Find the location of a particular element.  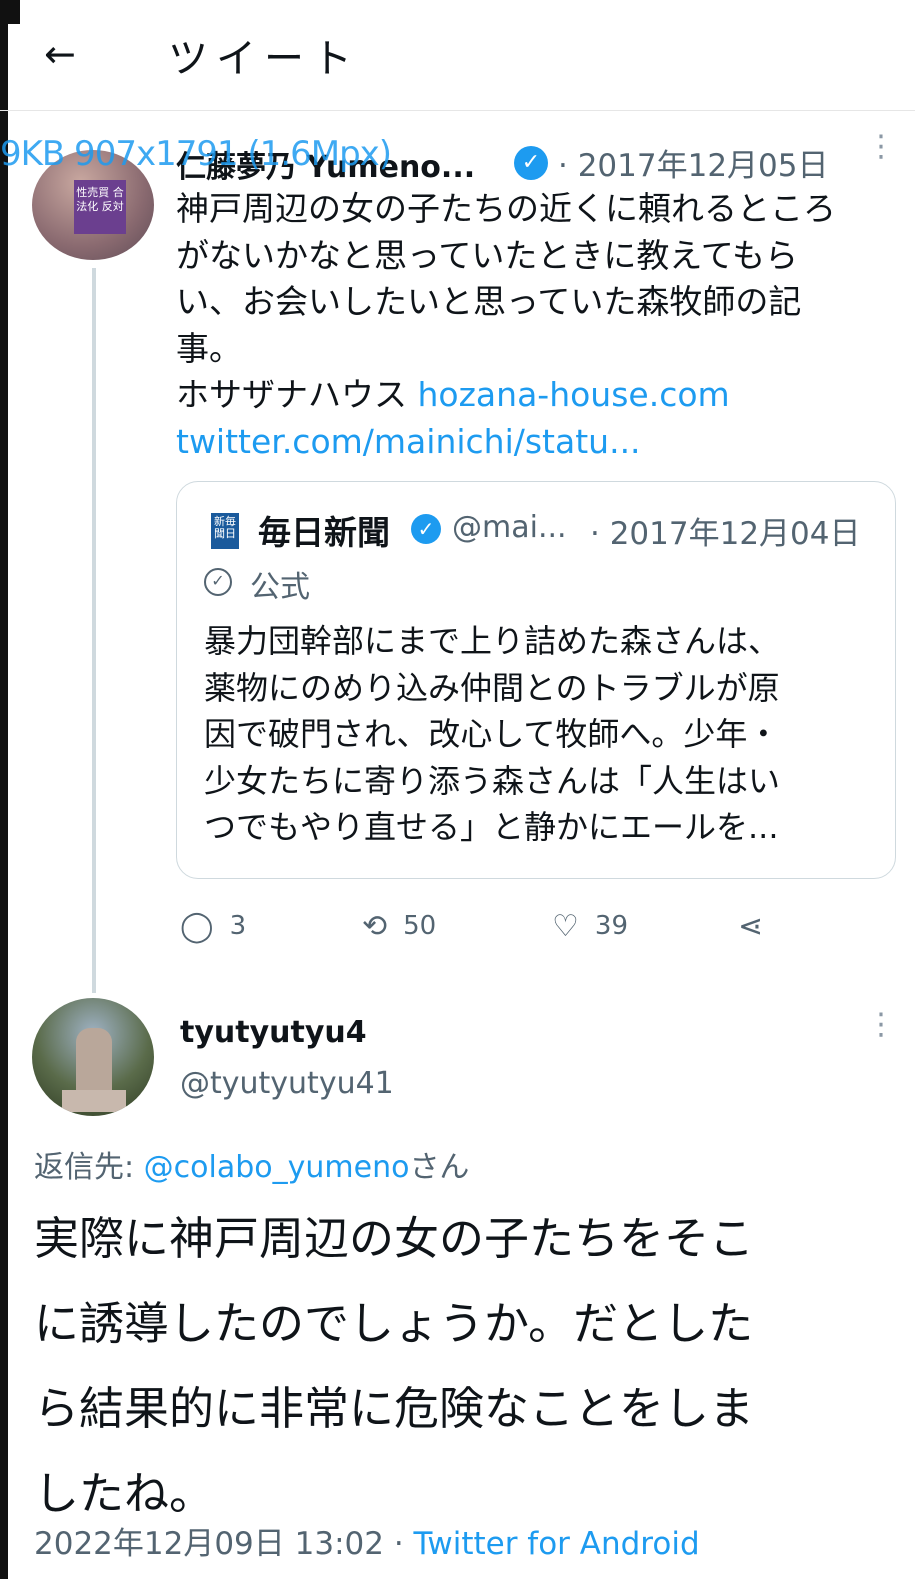

timestamp-text: 2022年12月09日 13:02 · is located at coordinates (224, 1544).